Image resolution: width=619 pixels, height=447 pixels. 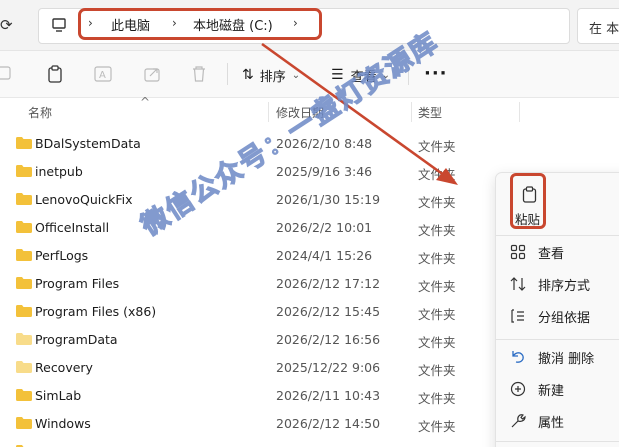 What do you see at coordinates (153, 74) in the screenshot?
I see `share-icon` at bounding box center [153, 74].